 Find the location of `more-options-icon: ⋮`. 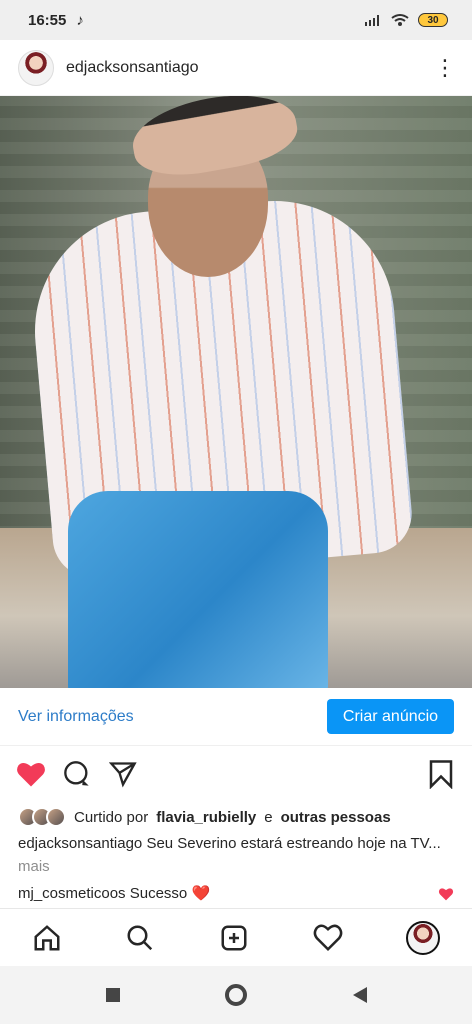

more-options-icon: ⋮ is located at coordinates (445, 67).